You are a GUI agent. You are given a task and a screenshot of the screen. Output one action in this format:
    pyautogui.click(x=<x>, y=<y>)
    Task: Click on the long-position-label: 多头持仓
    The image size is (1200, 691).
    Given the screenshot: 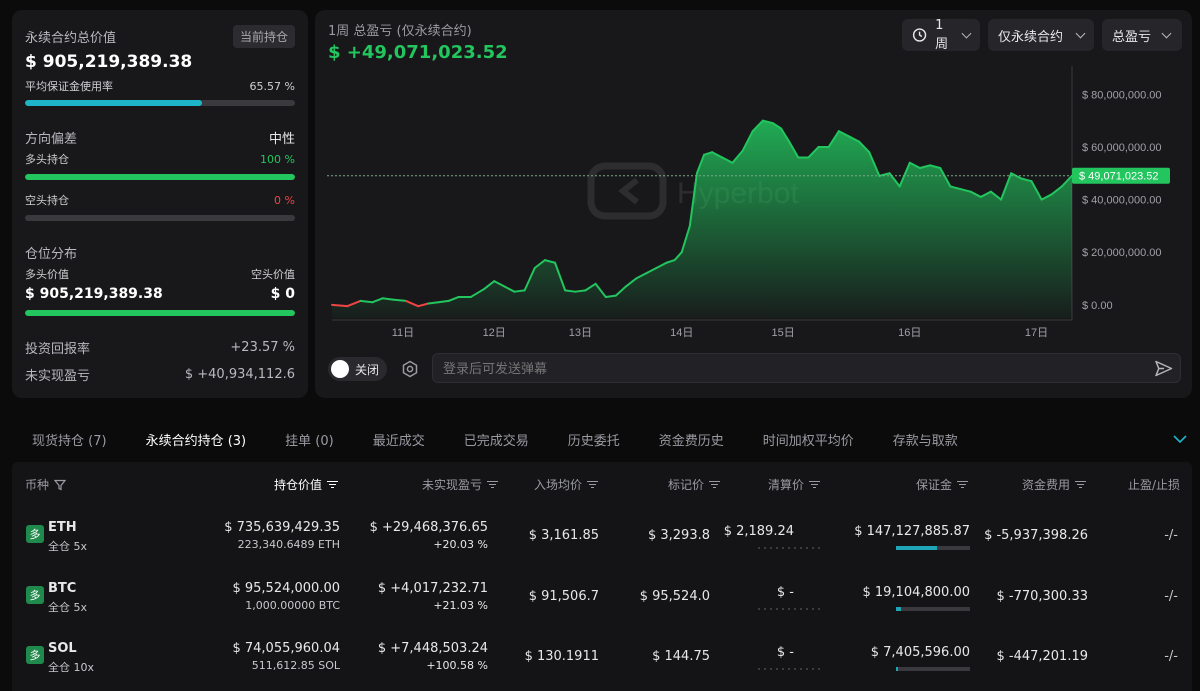 What is the action you would take?
    pyautogui.click(x=47, y=159)
    